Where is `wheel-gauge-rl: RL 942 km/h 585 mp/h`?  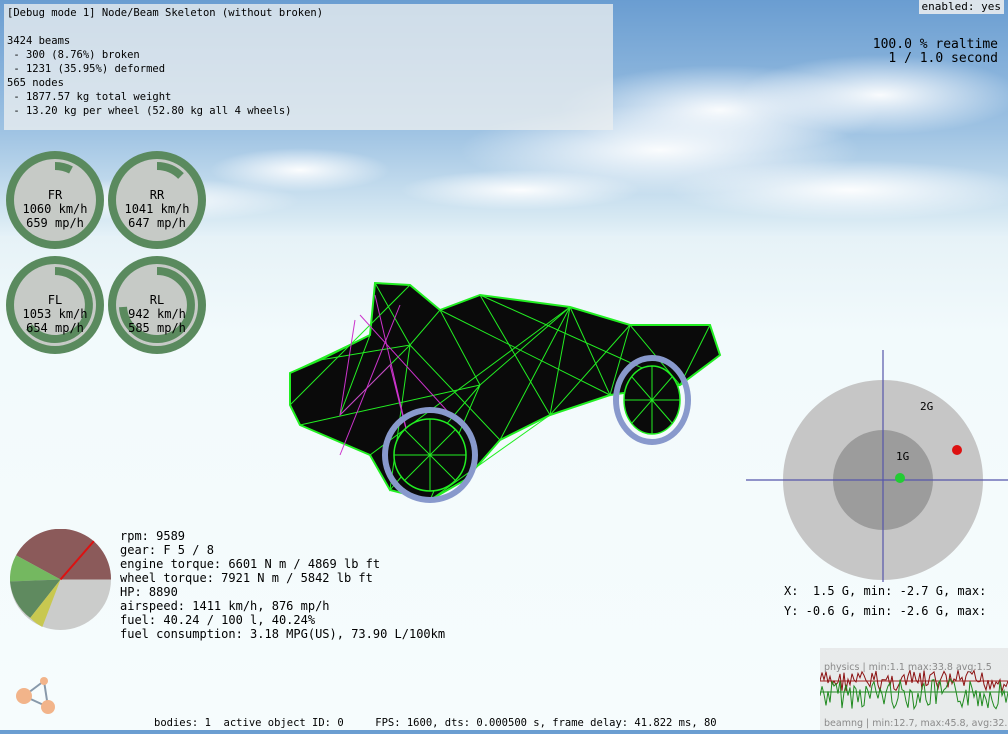 wheel-gauge-rl: RL 942 km/h 585 mp/h is located at coordinates (157, 305).